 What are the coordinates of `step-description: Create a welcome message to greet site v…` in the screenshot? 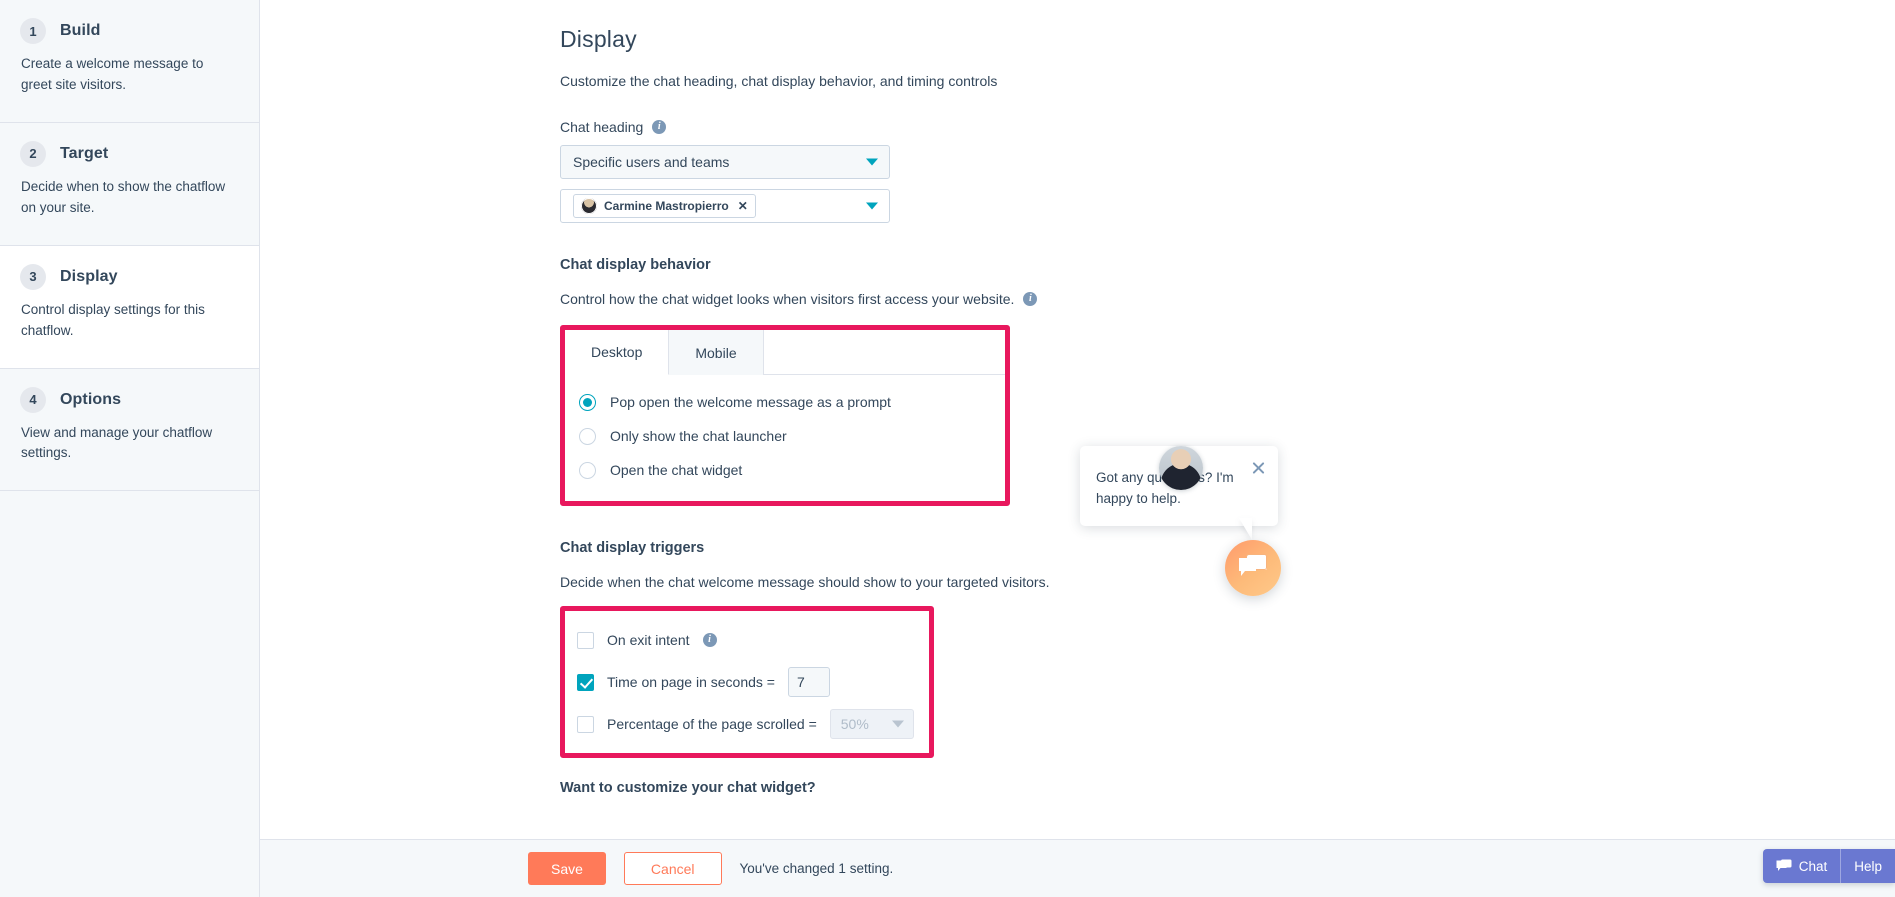 It's located at (112, 74).